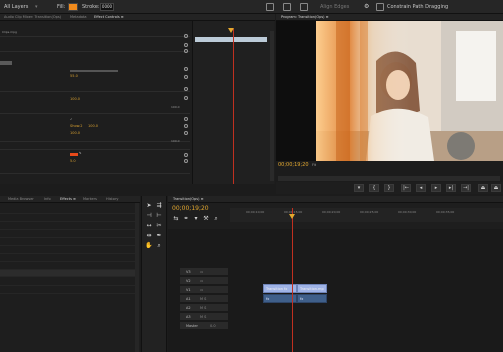  Describe the element at coordinates (204, 326) in the screenshot. I see `track-header-master: Master 0.0` at that location.